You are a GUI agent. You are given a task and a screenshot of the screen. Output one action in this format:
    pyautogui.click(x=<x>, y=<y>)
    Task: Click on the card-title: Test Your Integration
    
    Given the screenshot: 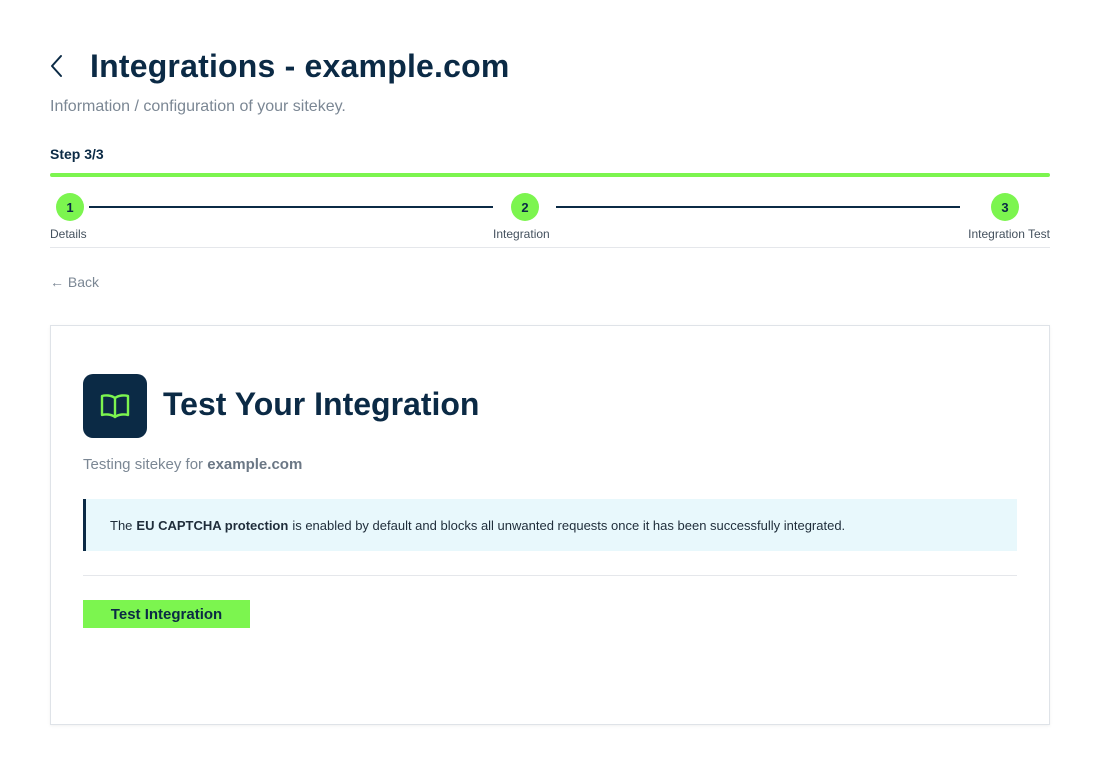 What is the action you would take?
    pyautogui.click(x=321, y=404)
    